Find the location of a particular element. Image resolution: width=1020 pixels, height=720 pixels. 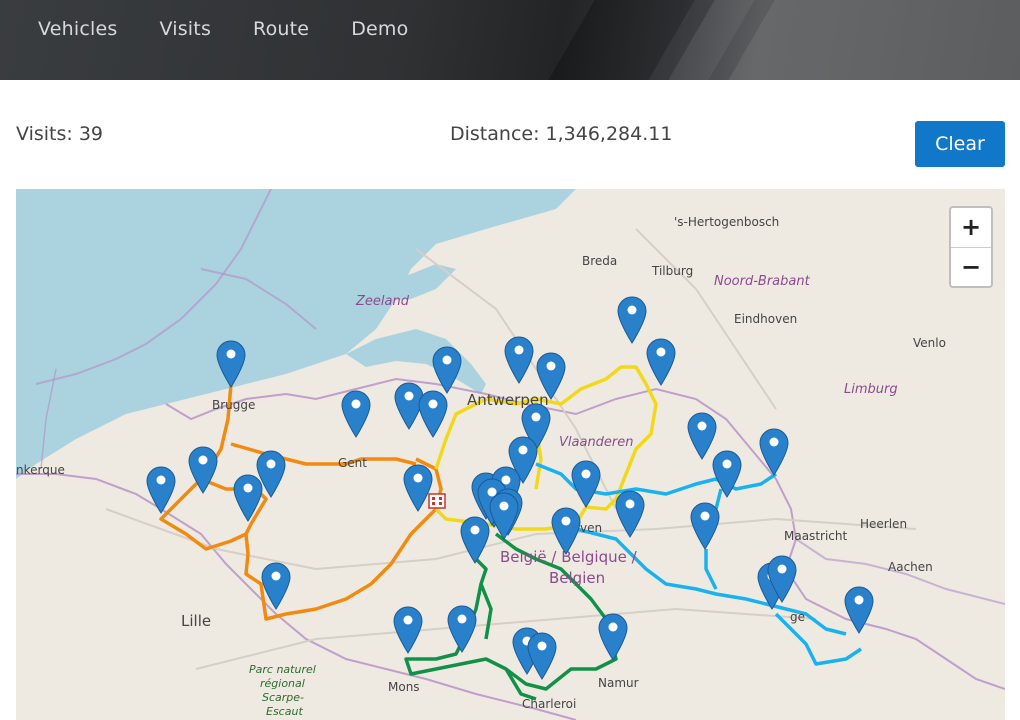

zoom-control: + − is located at coordinates (971, 247).